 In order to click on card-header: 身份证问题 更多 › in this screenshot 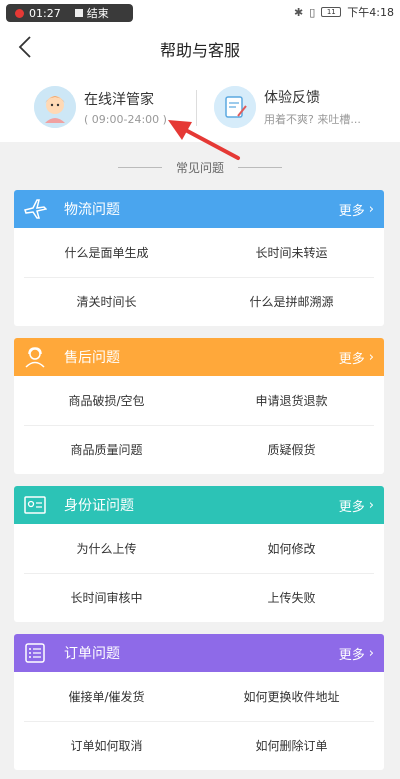, I will do `click(199, 505)`.